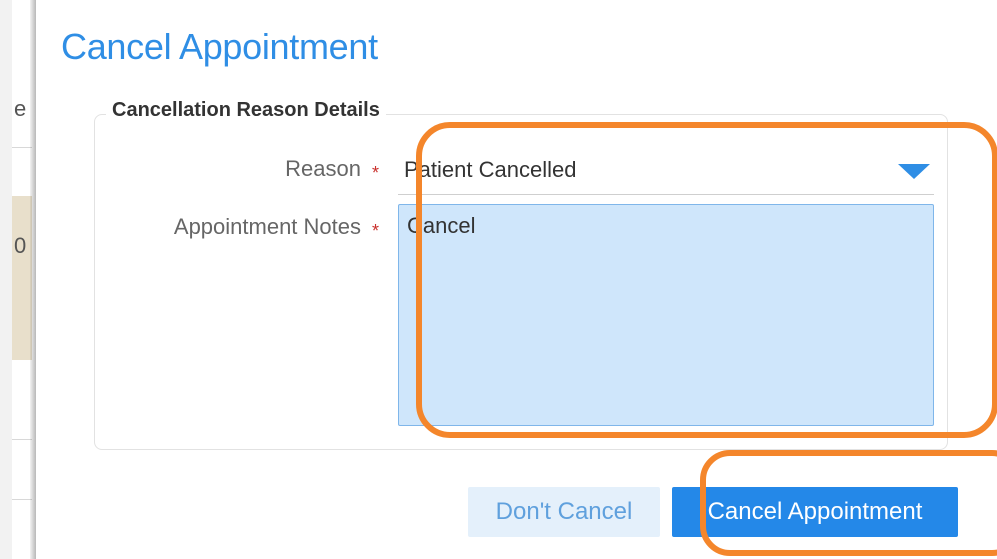 This screenshot has height=559, width=997. Describe the element at coordinates (914, 171) in the screenshot. I see `caret-down-icon` at that location.